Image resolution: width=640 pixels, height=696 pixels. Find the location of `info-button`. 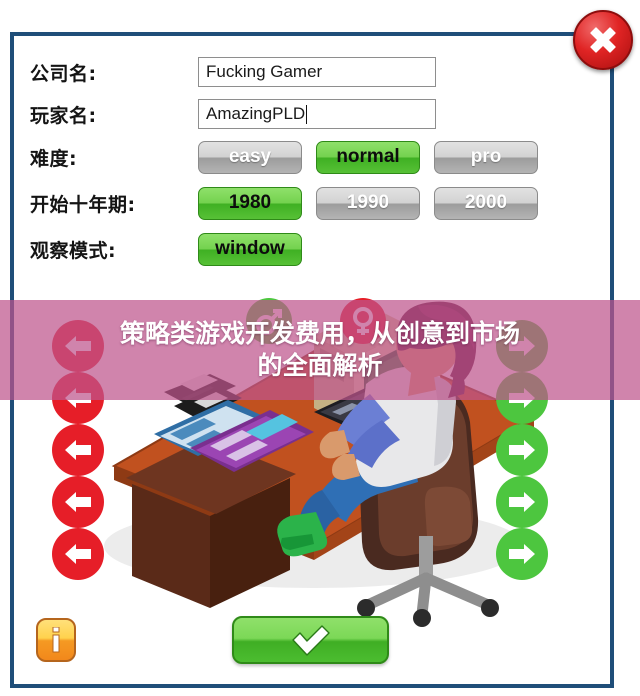

info-button is located at coordinates (56, 640).